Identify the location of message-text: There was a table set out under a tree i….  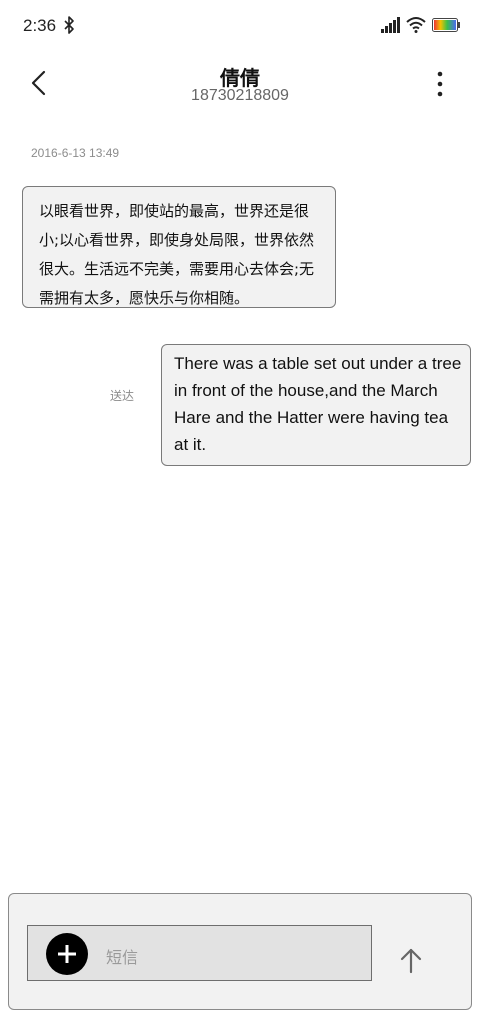
(318, 404).